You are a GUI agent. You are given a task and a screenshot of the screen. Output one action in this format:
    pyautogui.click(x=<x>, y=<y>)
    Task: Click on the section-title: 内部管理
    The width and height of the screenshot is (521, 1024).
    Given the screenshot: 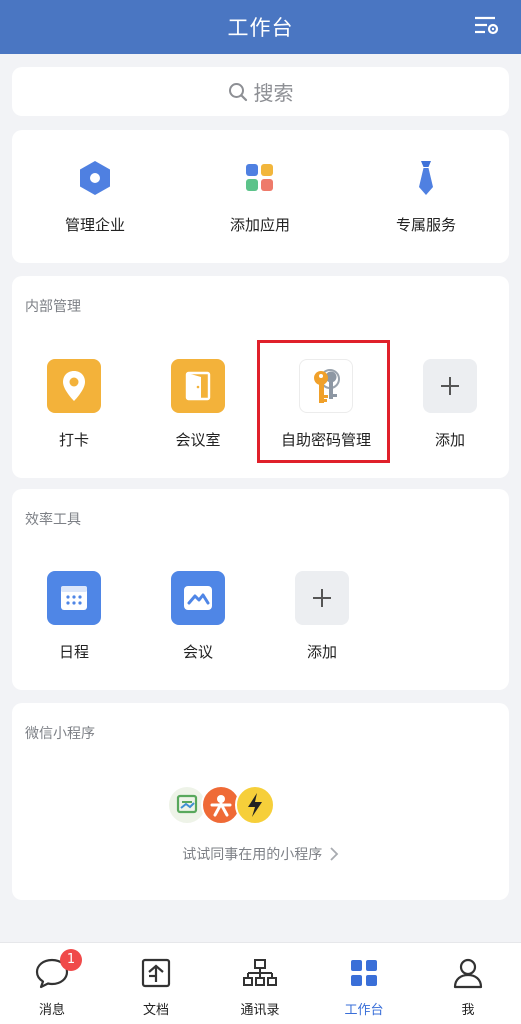 What is the action you would take?
    pyautogui.click(x=53, y=307)
    